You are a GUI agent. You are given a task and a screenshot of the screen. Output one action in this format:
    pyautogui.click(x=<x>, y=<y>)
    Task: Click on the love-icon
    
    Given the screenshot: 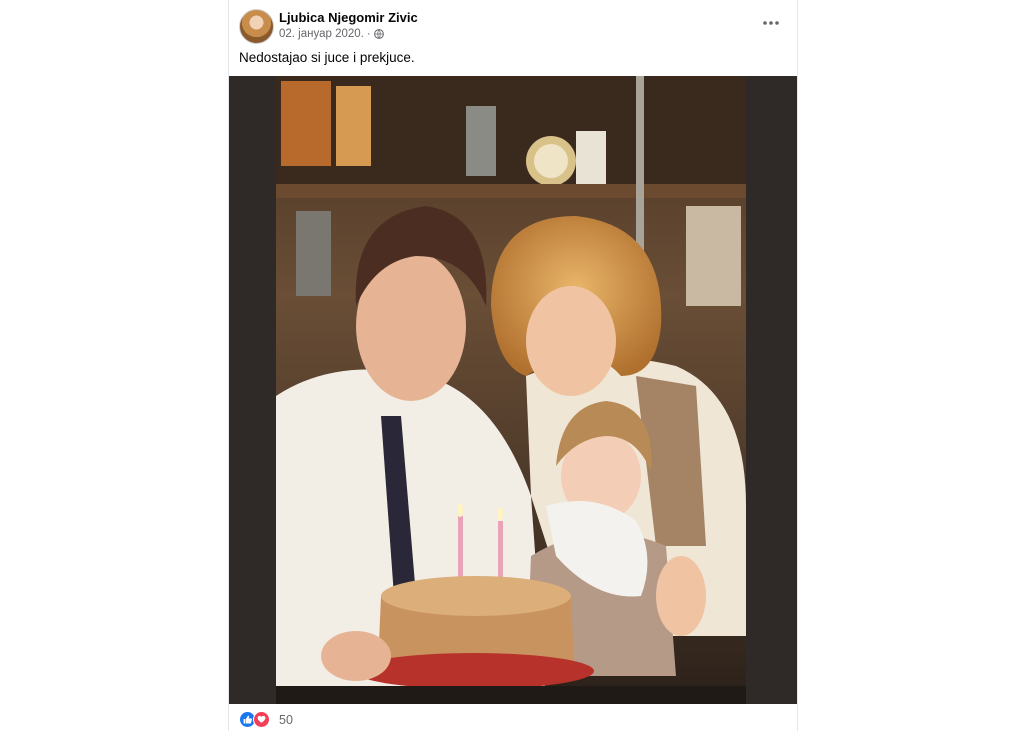 What is the action you would take?
    pyautogui.click(x=261, y=719)
    